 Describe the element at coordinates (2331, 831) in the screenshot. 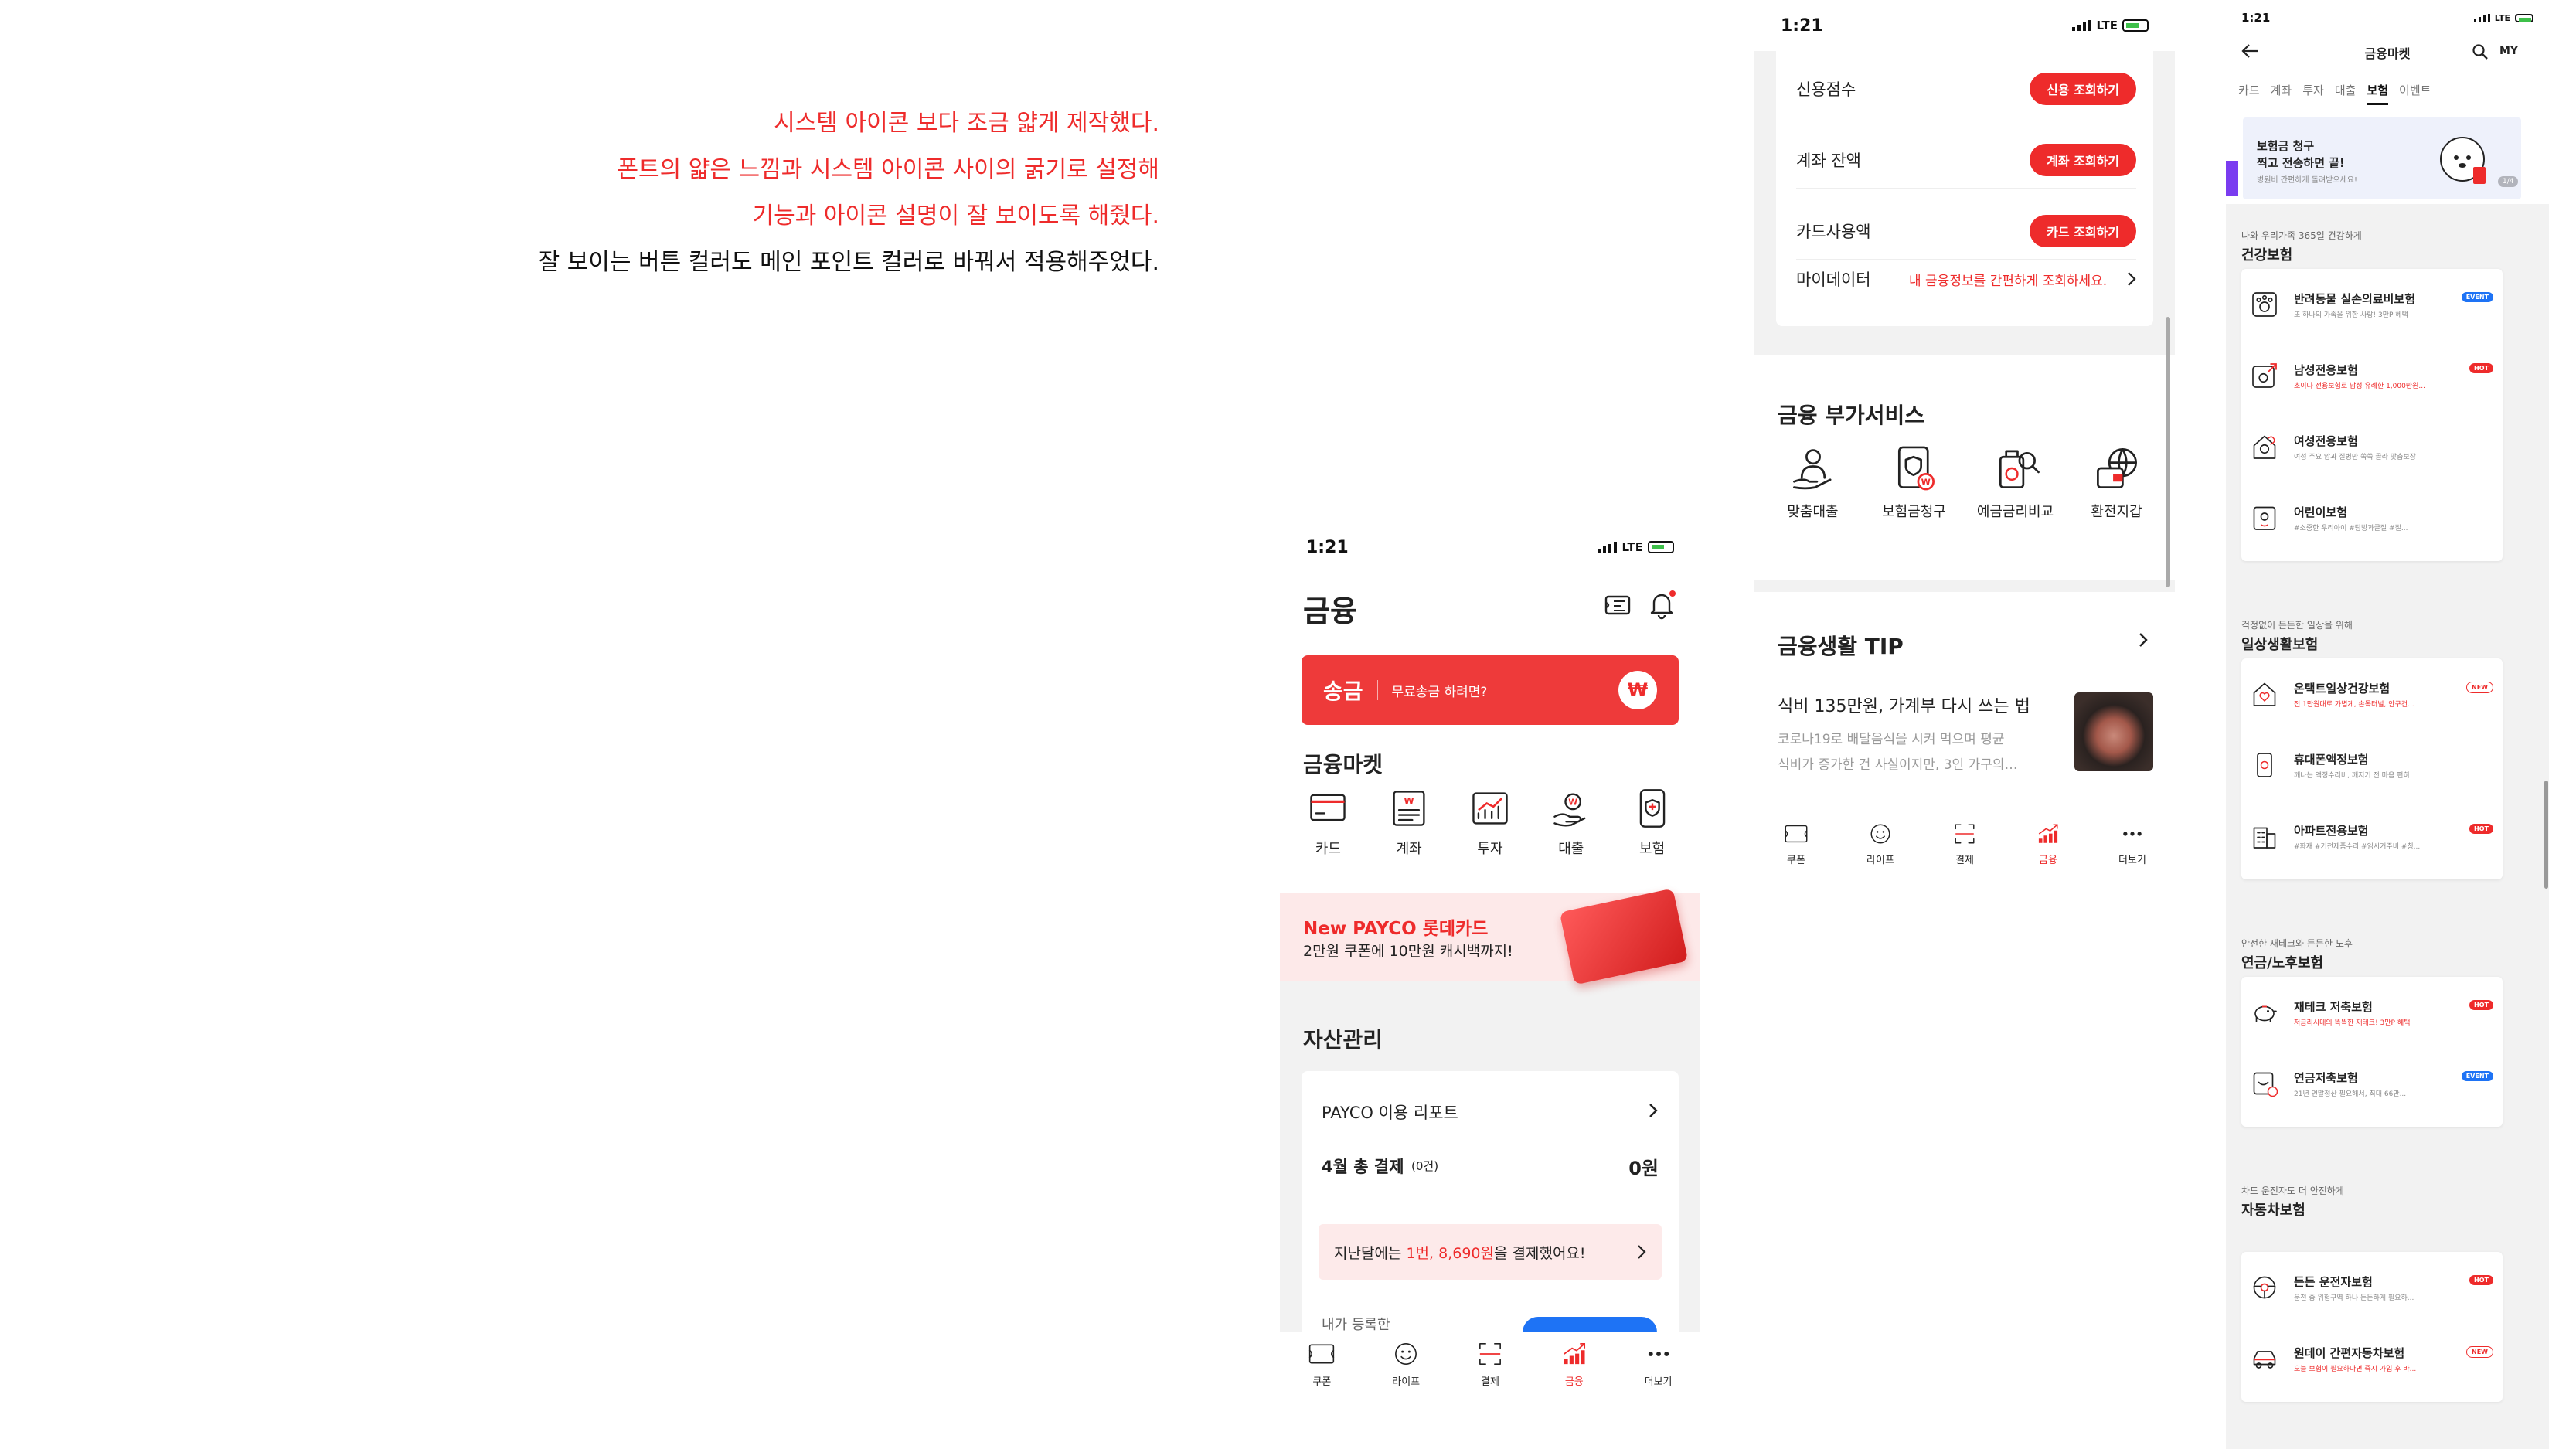

I see `insurance-name: 아파트전용보험` at that location.